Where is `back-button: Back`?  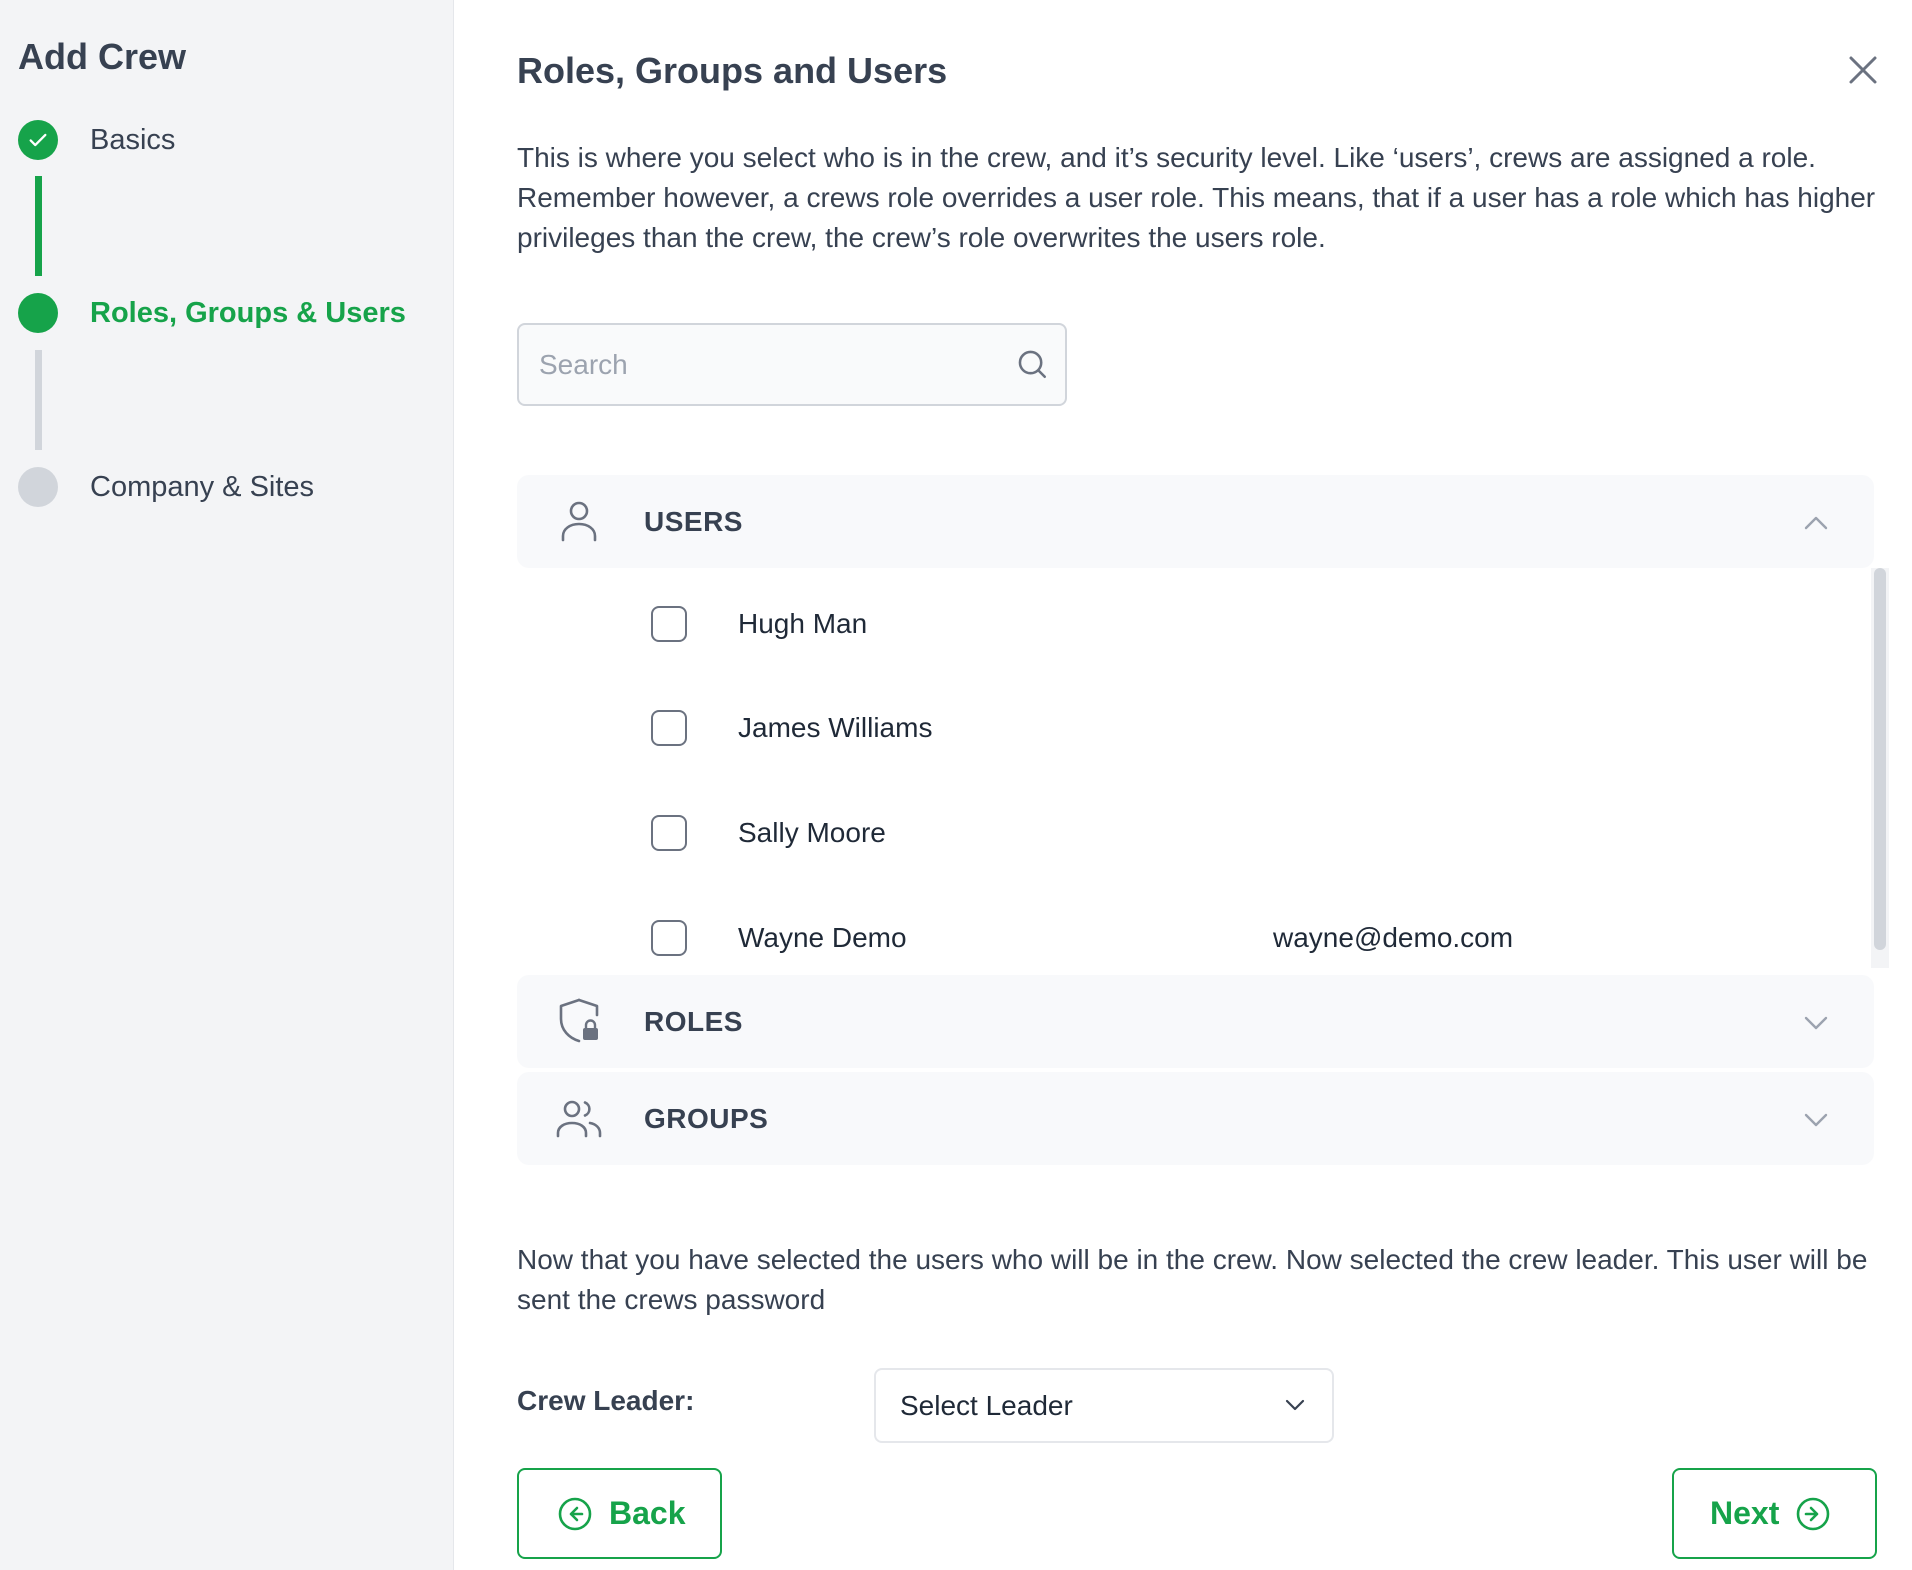
back-button: Back is located at coordinates (619, 1513).